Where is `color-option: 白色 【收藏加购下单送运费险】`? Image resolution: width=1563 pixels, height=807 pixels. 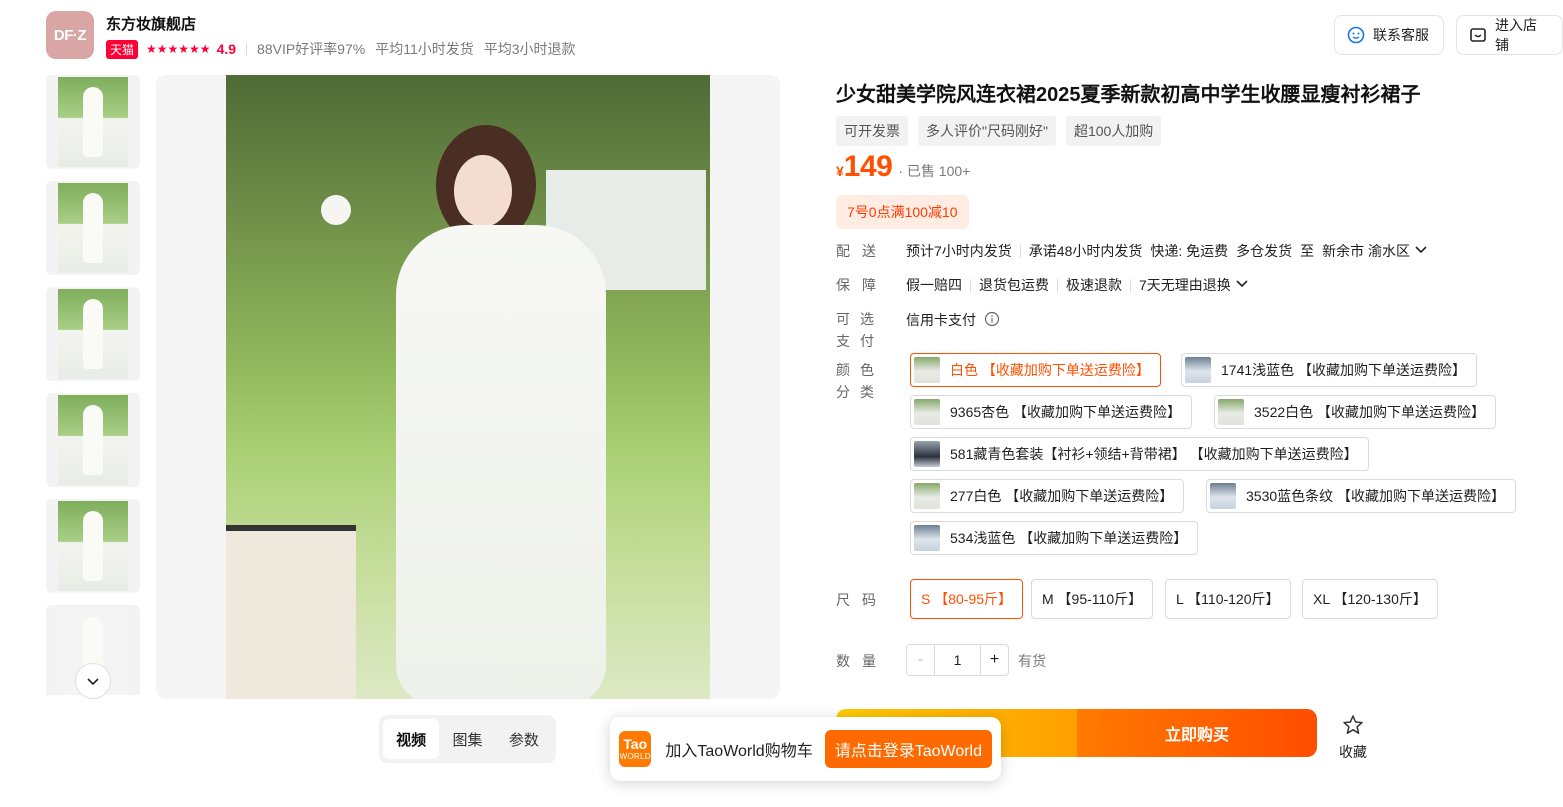
color-option: 白色 【收藏加购下单送运费险】 is located at coordinates (1035, 370).